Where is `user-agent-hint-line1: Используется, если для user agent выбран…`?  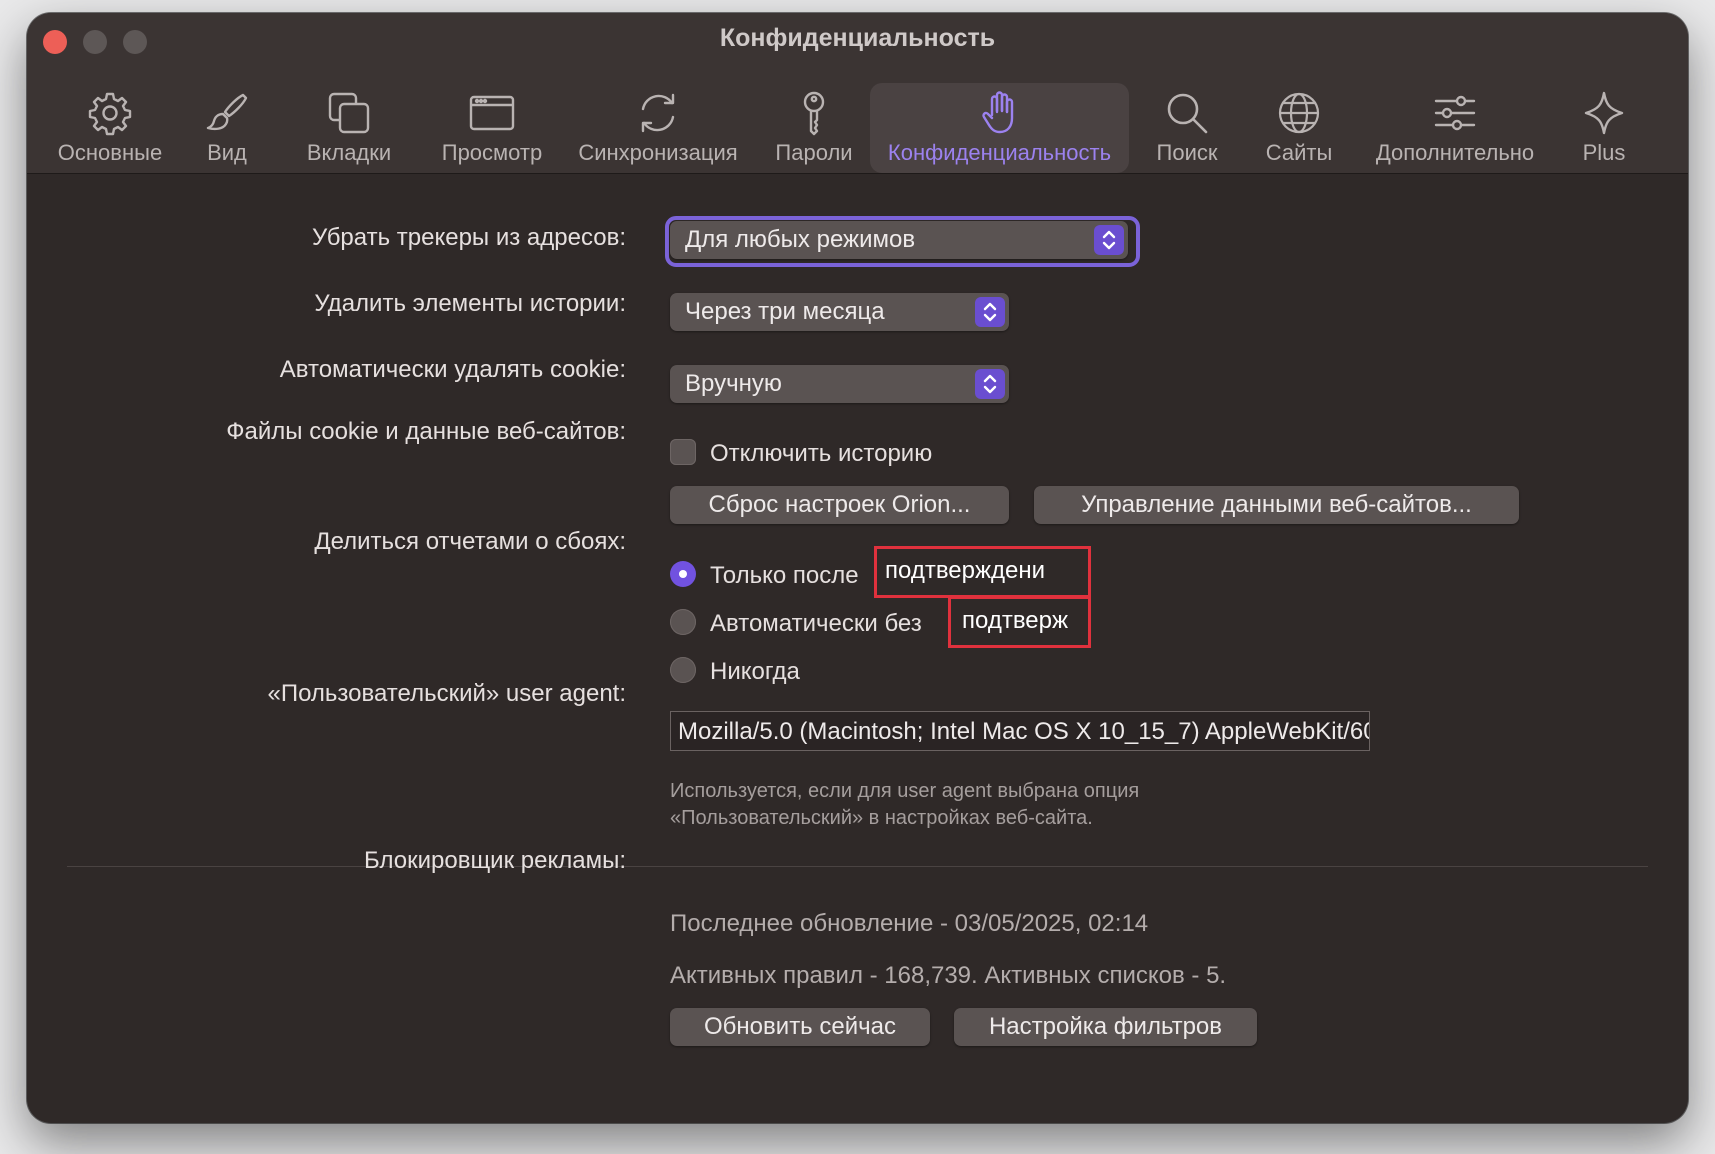 user-agent-hint-line1: Используется, если для user agent выбран… is located at coordinates (905, 791).